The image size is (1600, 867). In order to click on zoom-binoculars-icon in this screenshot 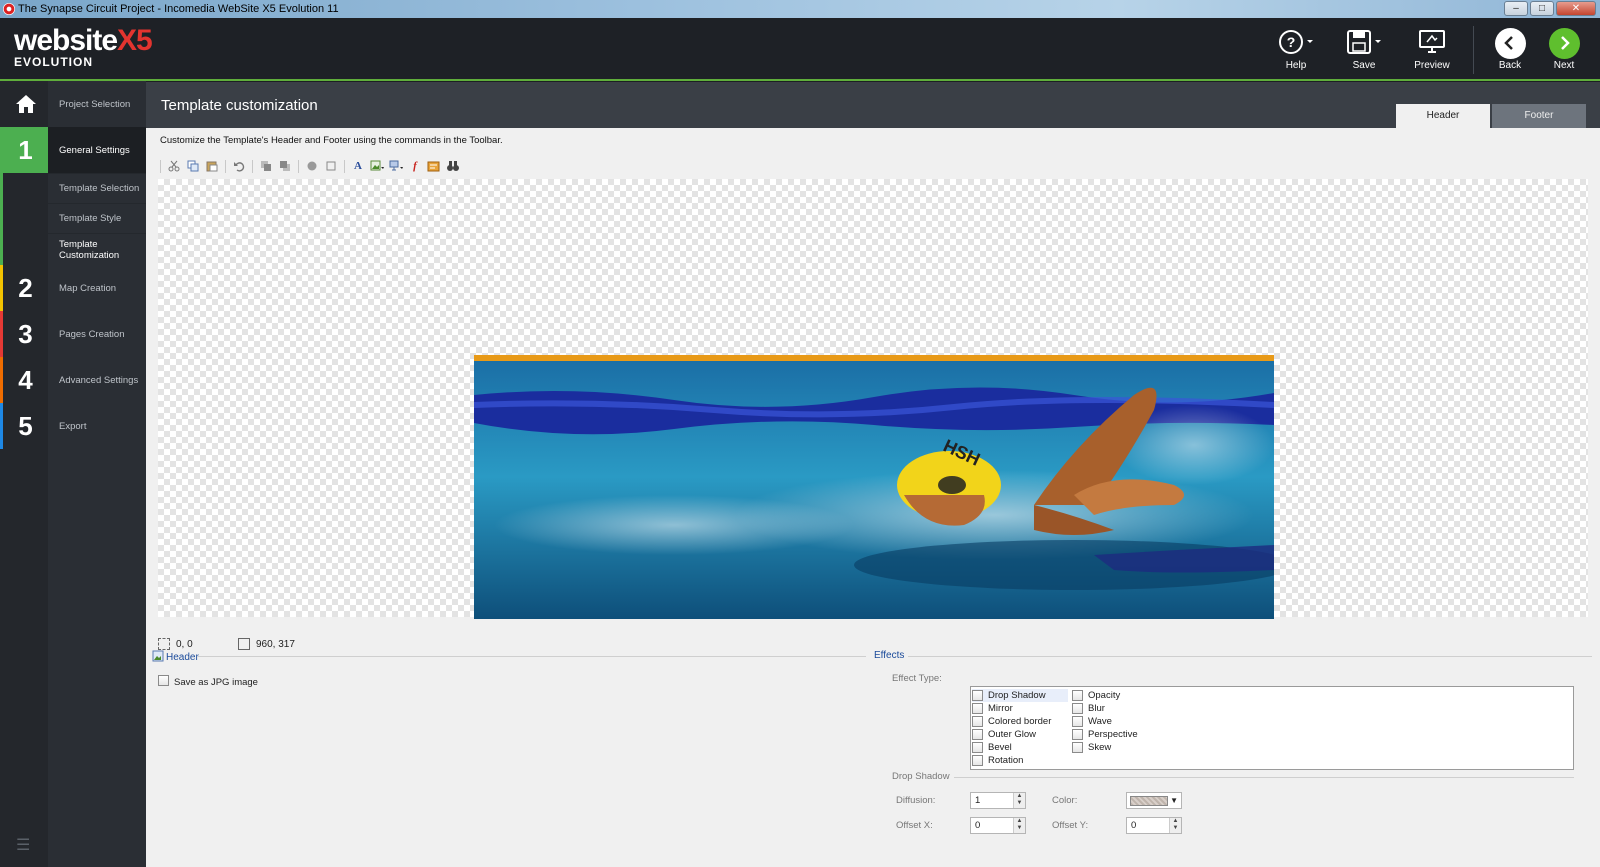, I will do `click(453, 166)`.